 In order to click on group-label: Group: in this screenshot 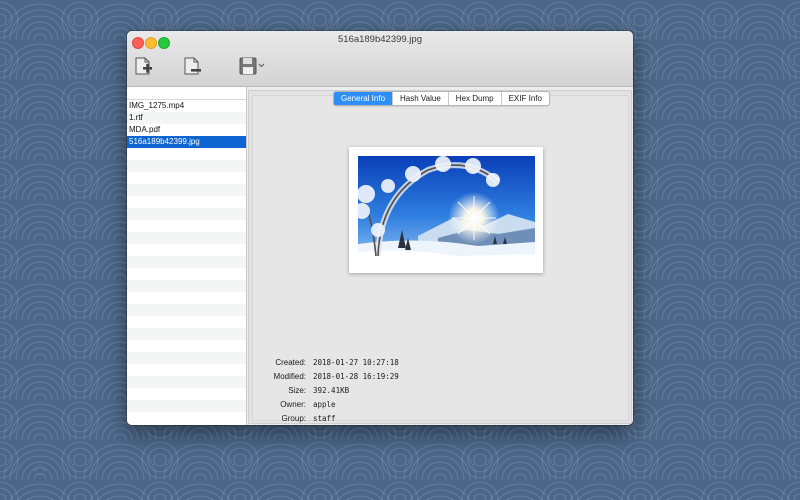, I will do `click(293, 418)`.